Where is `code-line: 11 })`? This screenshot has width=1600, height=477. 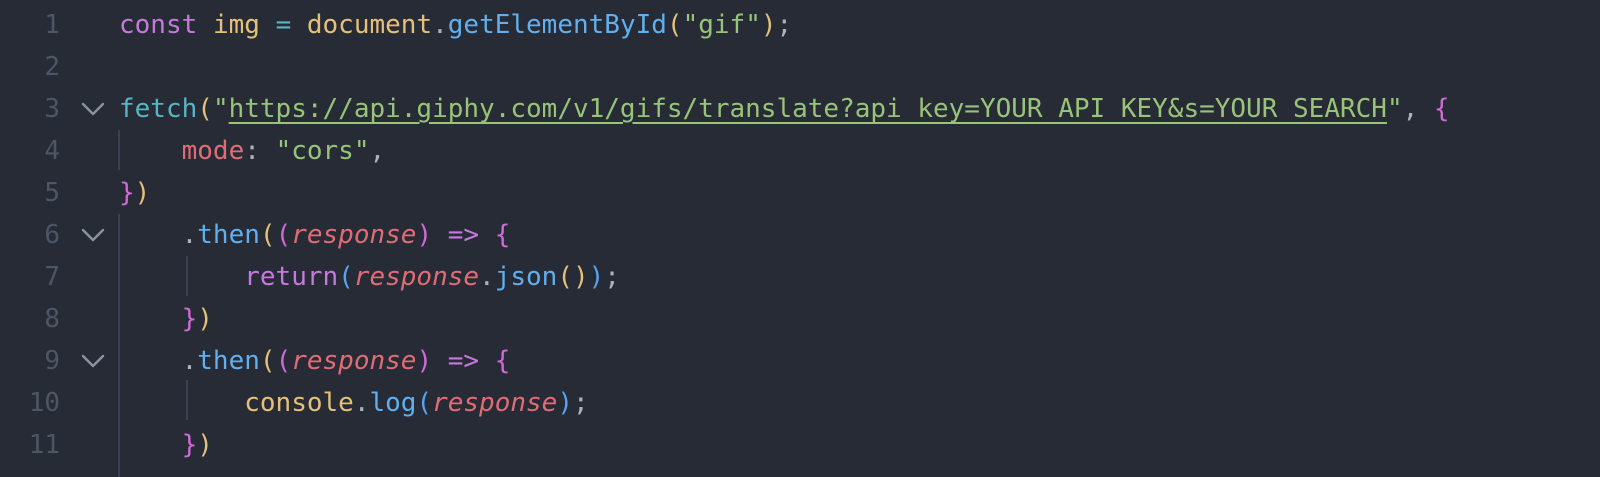
code-line: 11 }) is located at coordinates (800, 445).